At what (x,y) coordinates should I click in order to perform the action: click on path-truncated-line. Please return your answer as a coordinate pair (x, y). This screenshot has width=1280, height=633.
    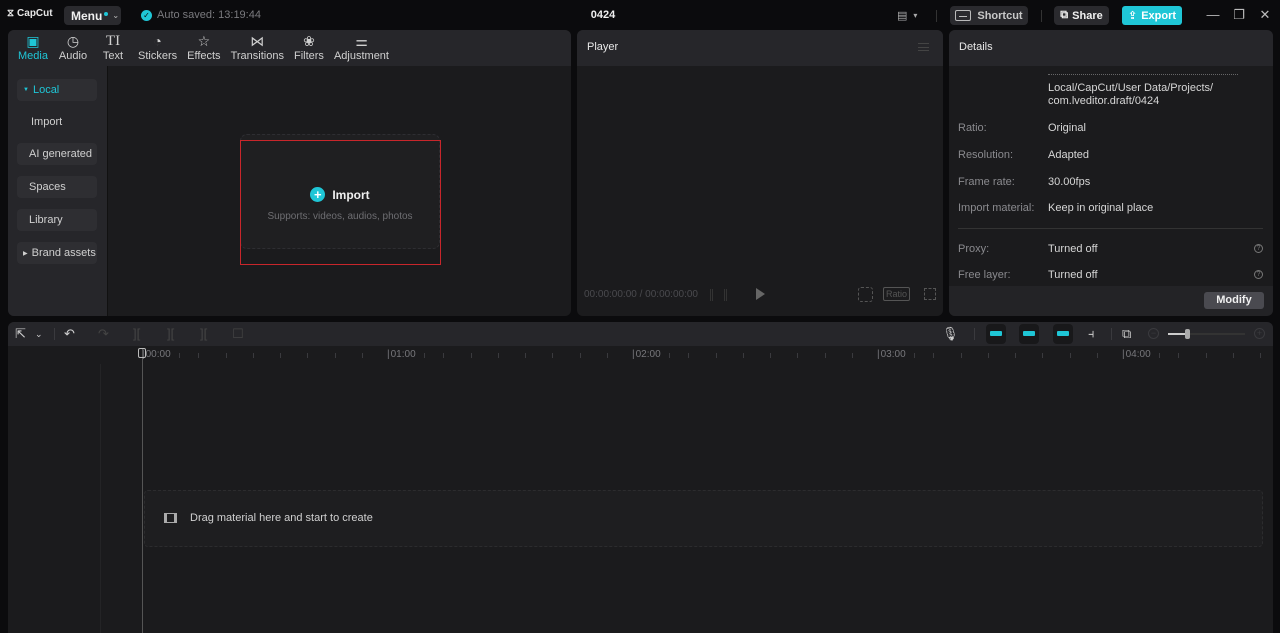
    Looking at the image, I should click on (1143, 75).